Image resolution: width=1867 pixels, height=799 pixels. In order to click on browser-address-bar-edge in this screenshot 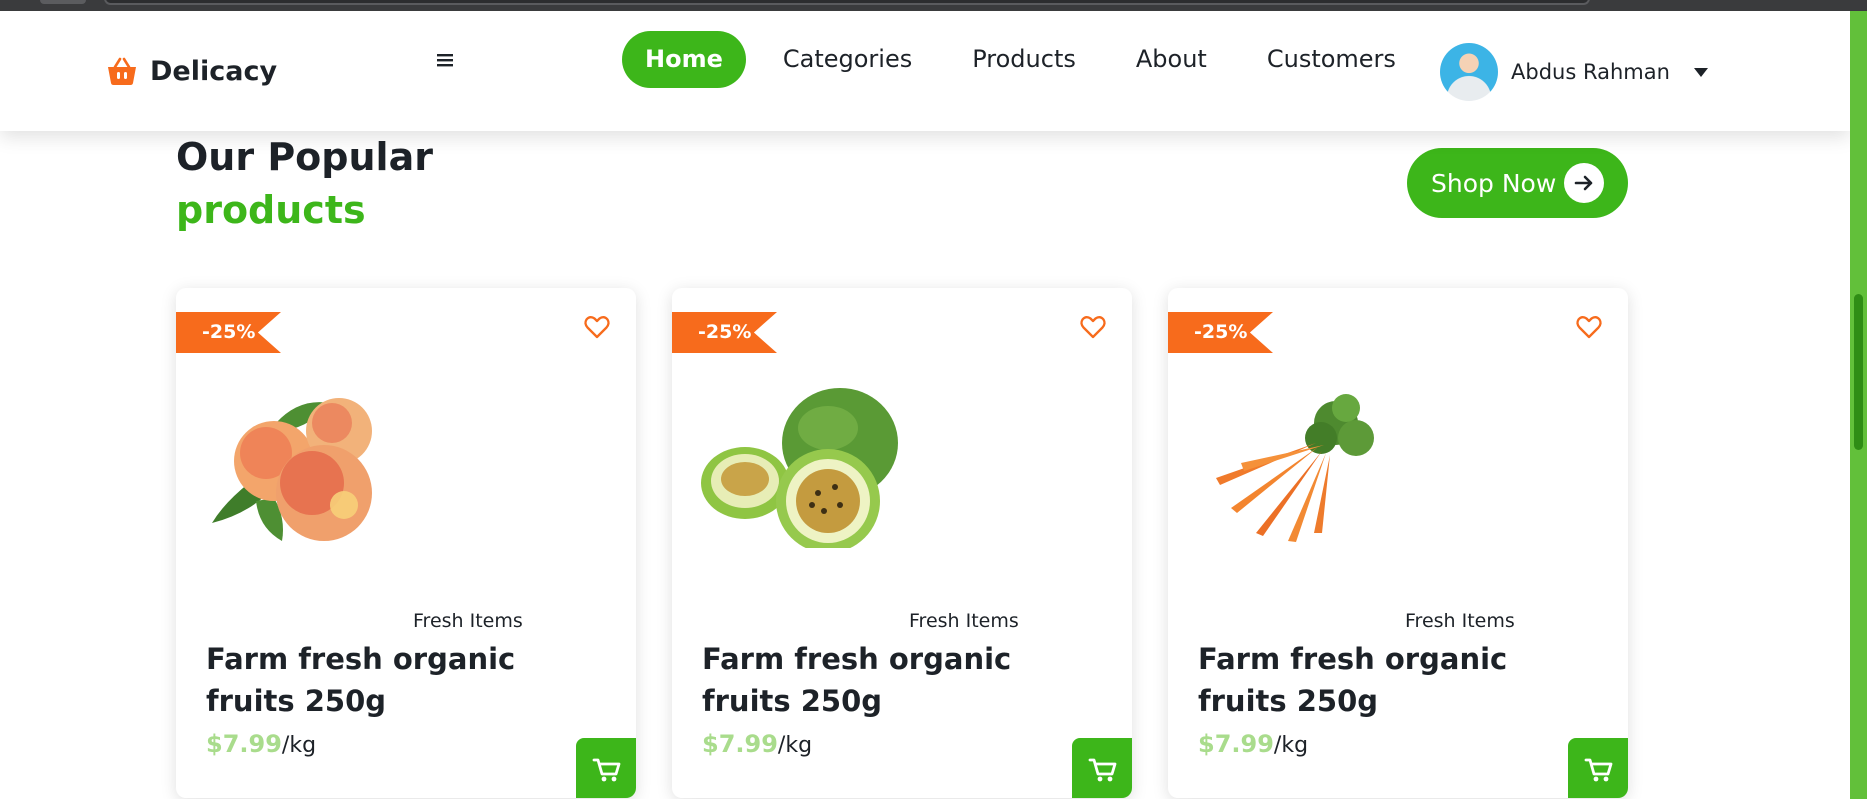, I will do `click(847, 2)`.